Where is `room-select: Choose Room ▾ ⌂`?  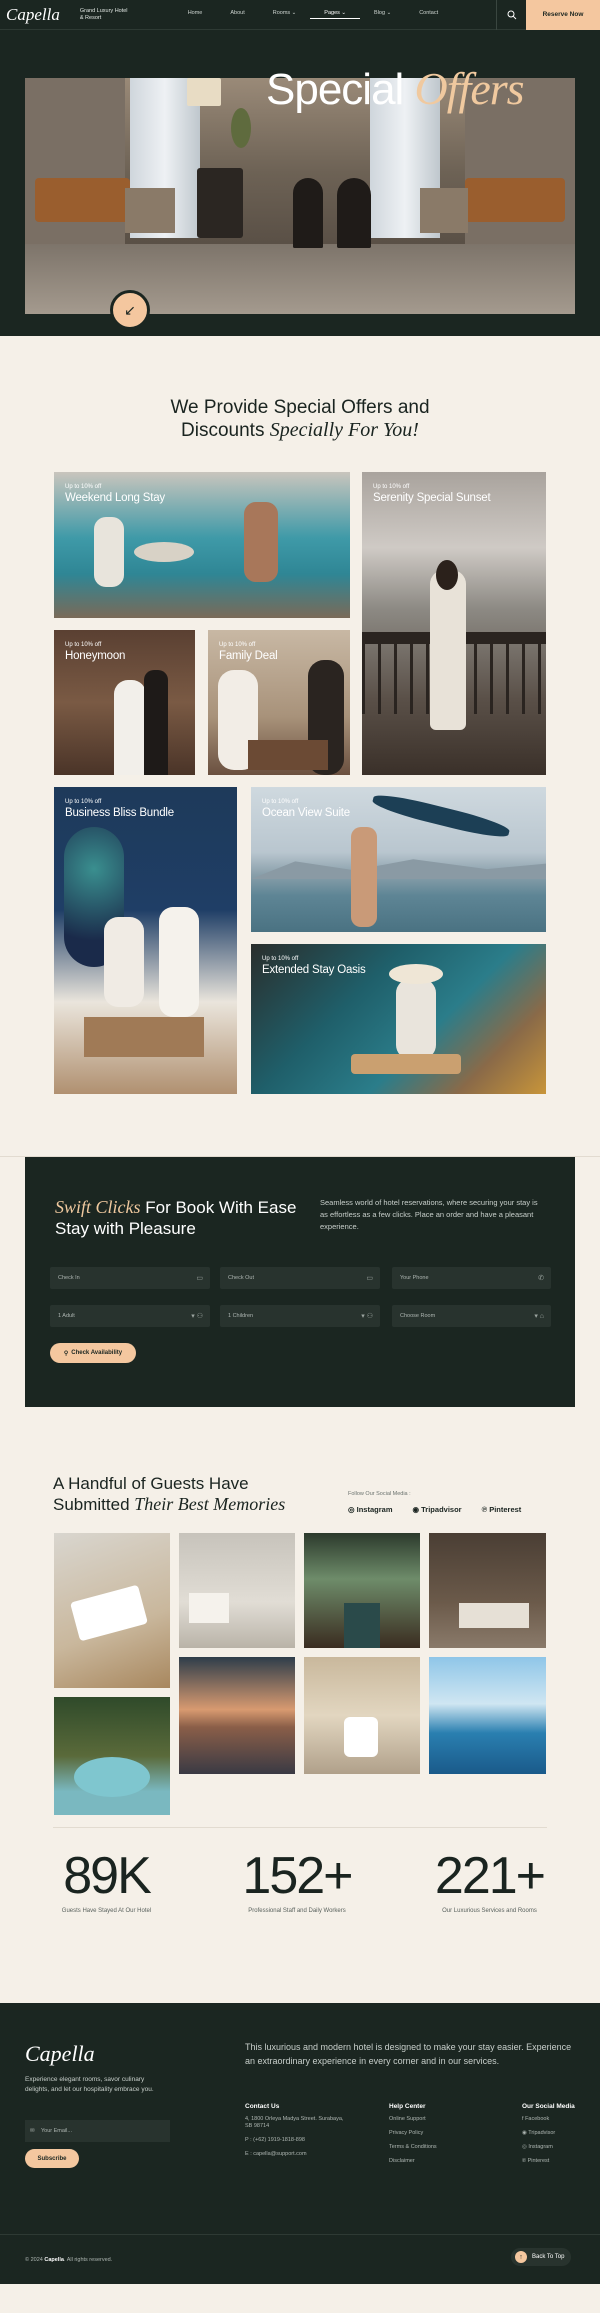 room-select: Choose Room ▾ ⌂ is located at coordinates (471, 1316).